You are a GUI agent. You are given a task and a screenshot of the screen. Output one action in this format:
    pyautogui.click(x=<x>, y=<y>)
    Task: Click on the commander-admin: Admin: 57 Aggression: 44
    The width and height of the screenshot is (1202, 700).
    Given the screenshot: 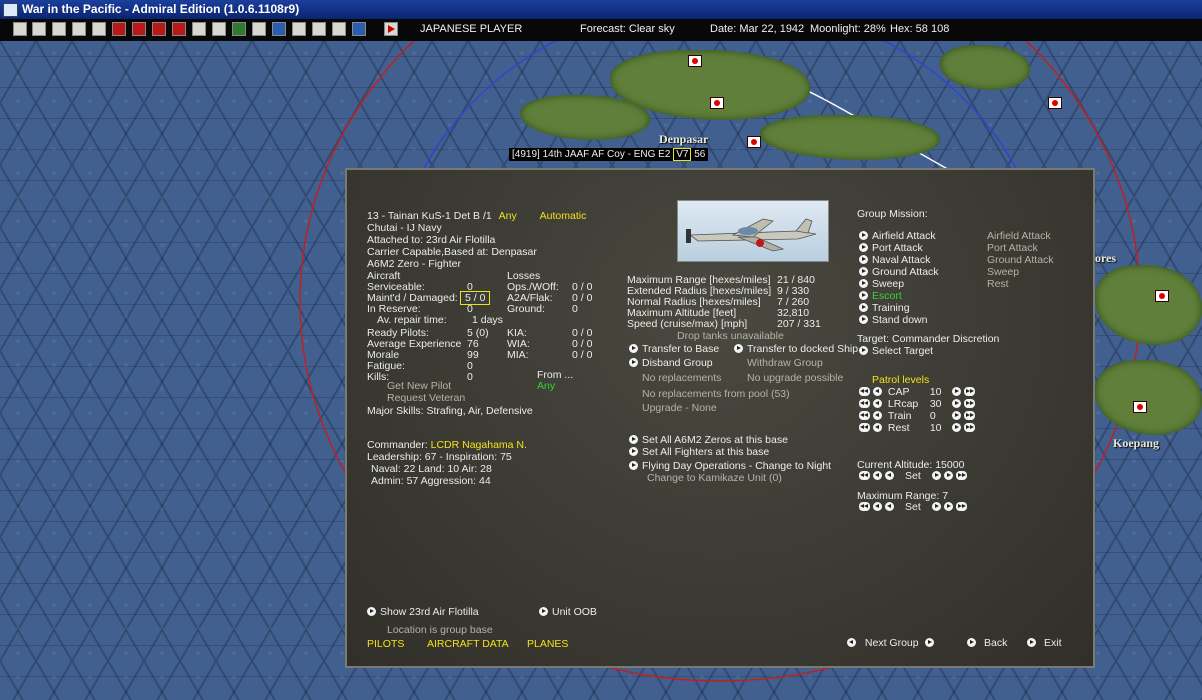 What is the action you would take?
    pyautogui.click(x=431, y=481)
    